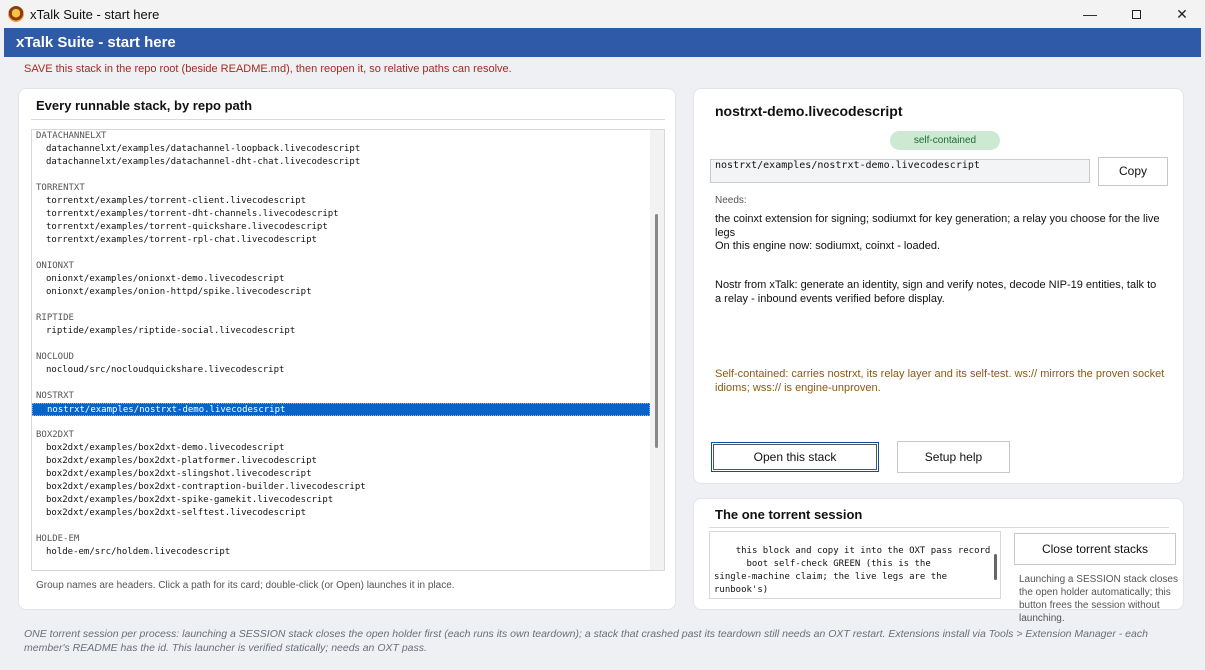 The height and width of the screenshot is (670, 1205). What do you see at coordinates (809, 111) in the screenshot?
I see `card-title: nostrxt-demo.livecodescript` at bounding box center [809, 111].